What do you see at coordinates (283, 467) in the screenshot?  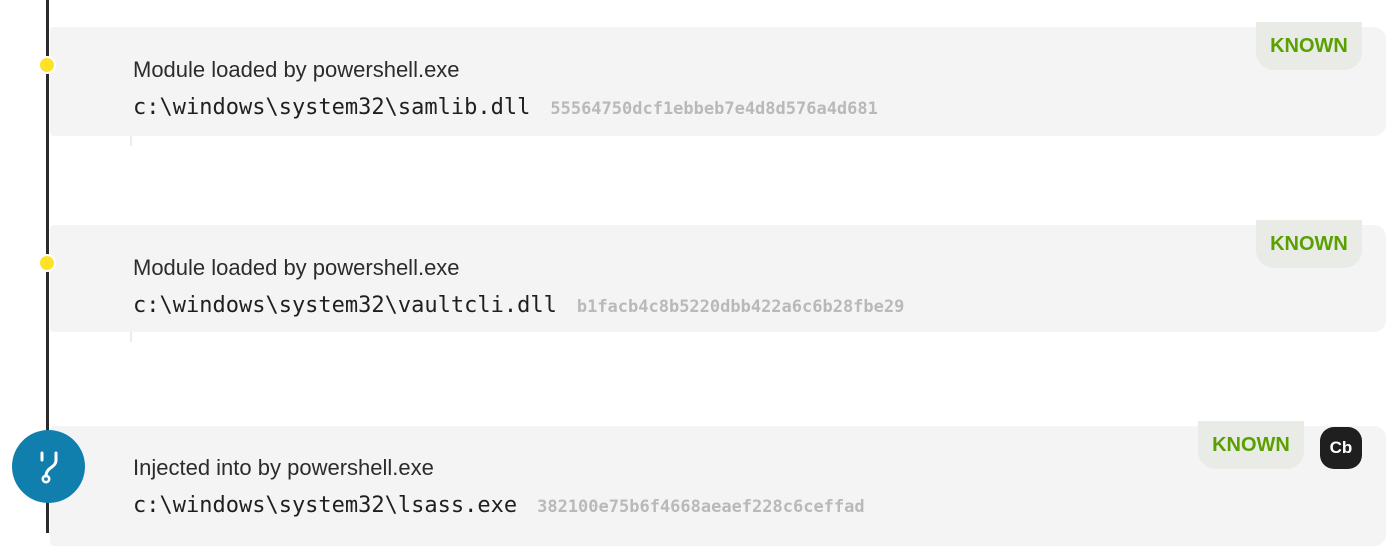 I see `event-description: Injected into by powershell.exe` at bounding box center [283, 467].